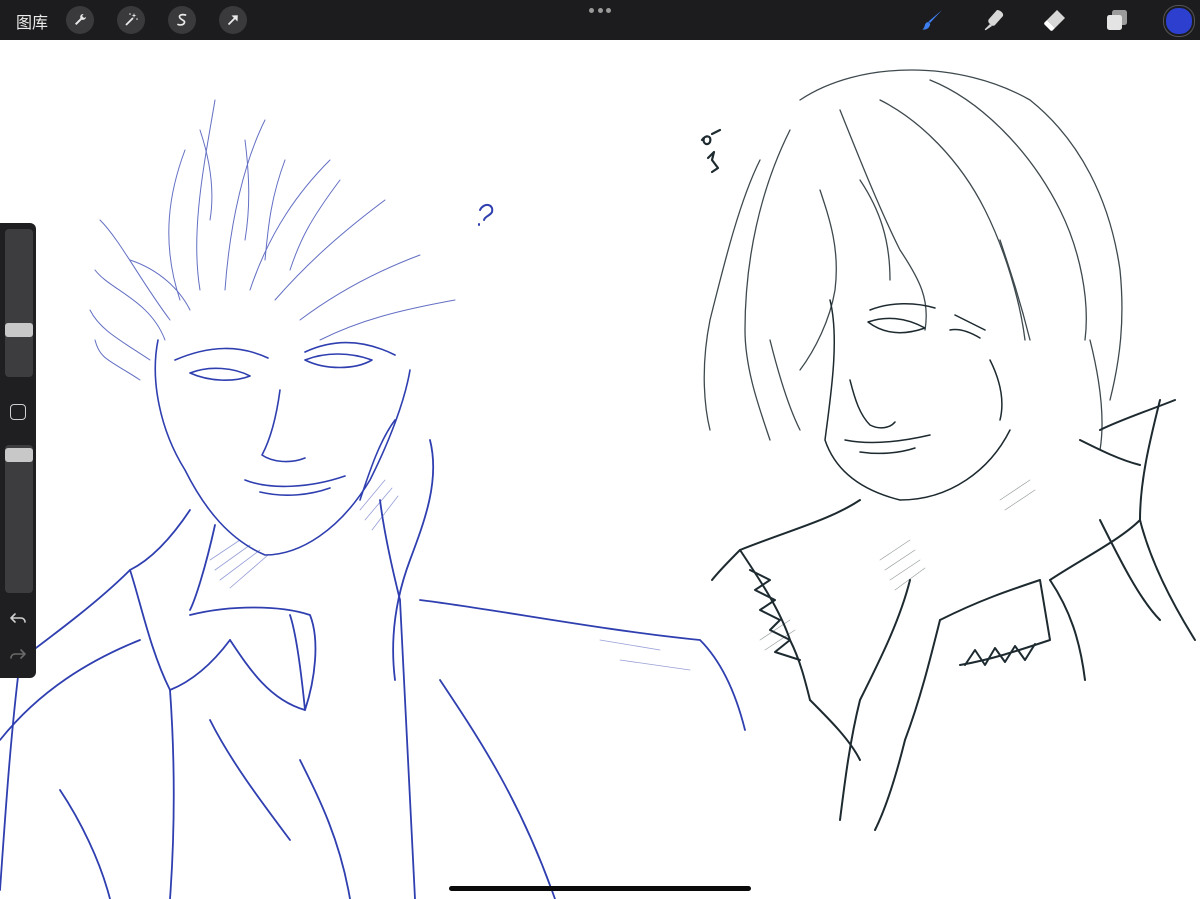  What do you see at coordinates (600, 20) in the screenshot?
I see `top-toolbar: 图库` at bounding box center [600, 20].